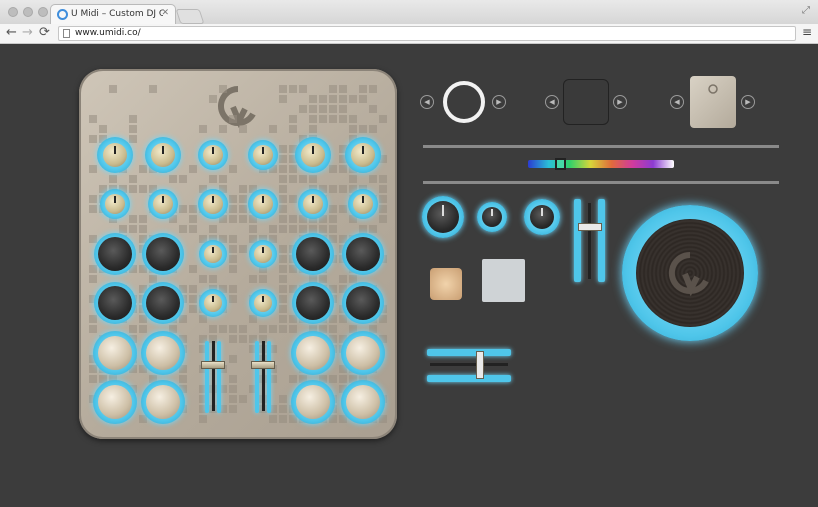 This screenshot has height=507, width=818. I want to click on palette-pad-light, so click(503, 280).